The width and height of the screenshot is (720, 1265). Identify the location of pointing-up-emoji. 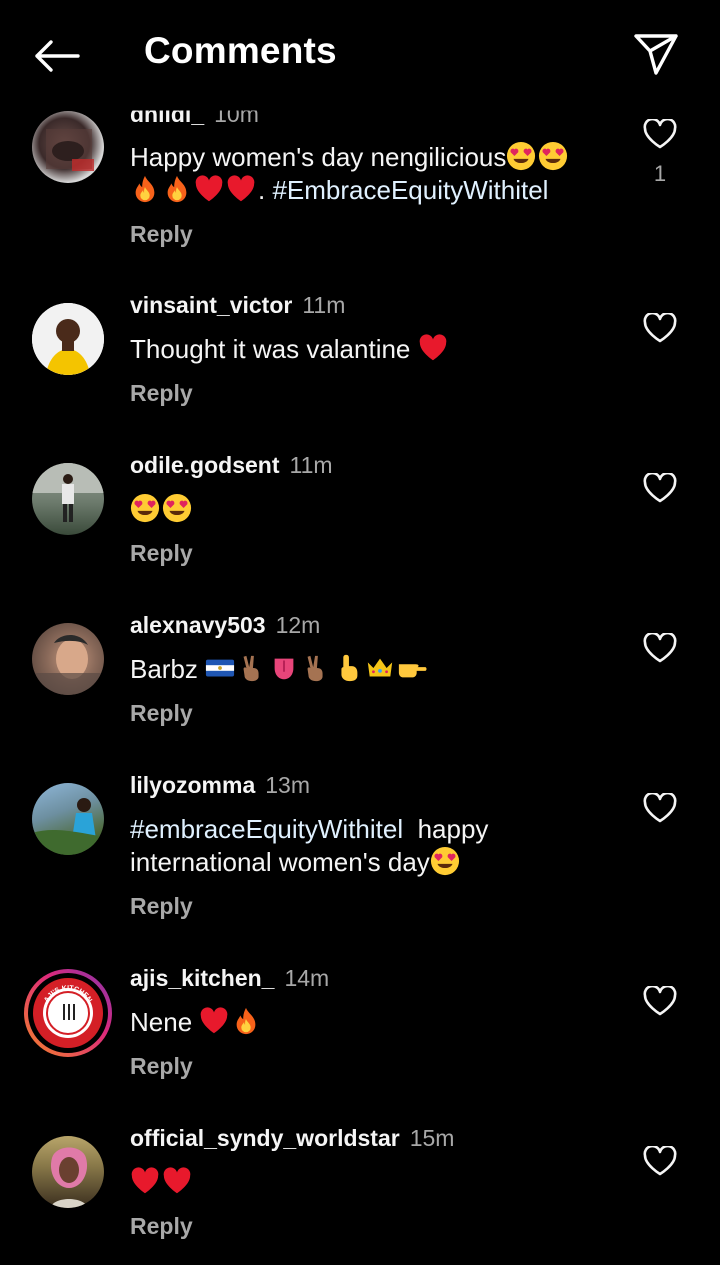
(348, 668).